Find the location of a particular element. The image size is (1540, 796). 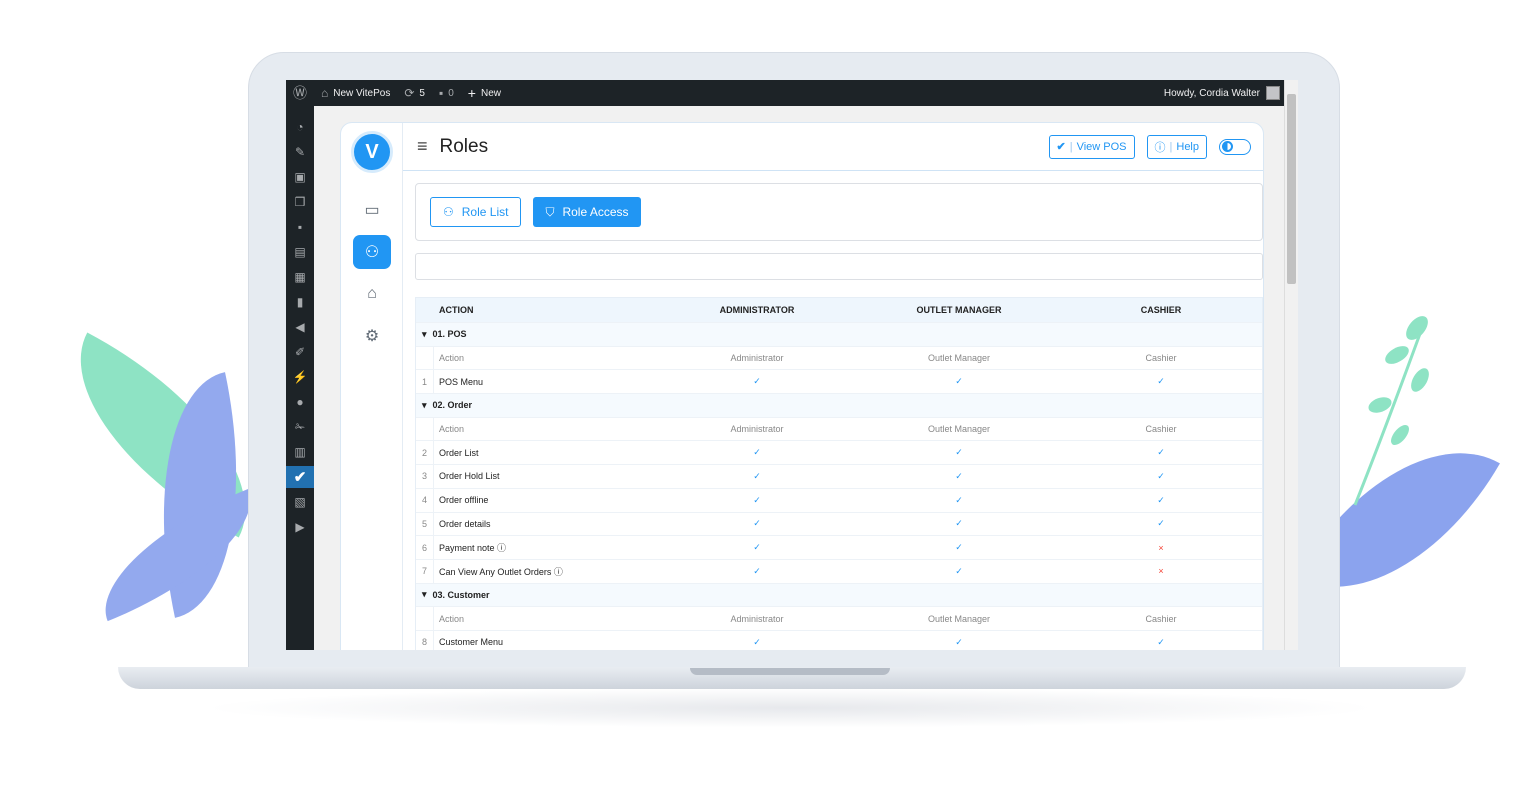

row-num: 2 is located at coordinates (425, 453).